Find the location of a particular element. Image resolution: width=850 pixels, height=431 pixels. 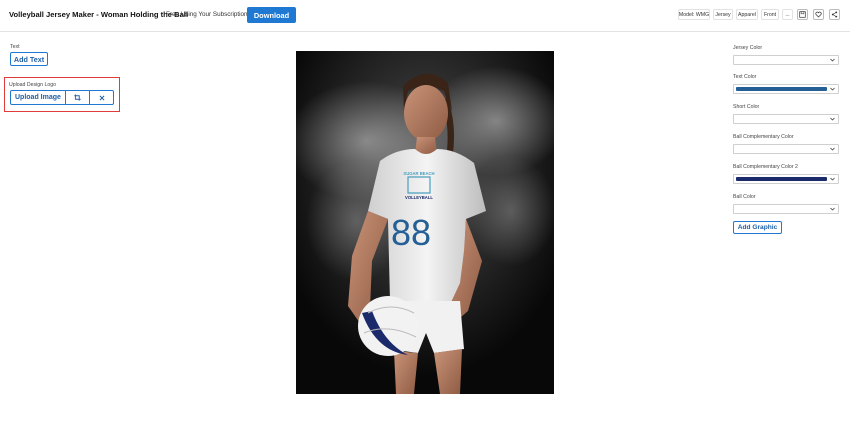

jersey-logo-top: SUGAR BEACH is located at coordinates (418, 173).